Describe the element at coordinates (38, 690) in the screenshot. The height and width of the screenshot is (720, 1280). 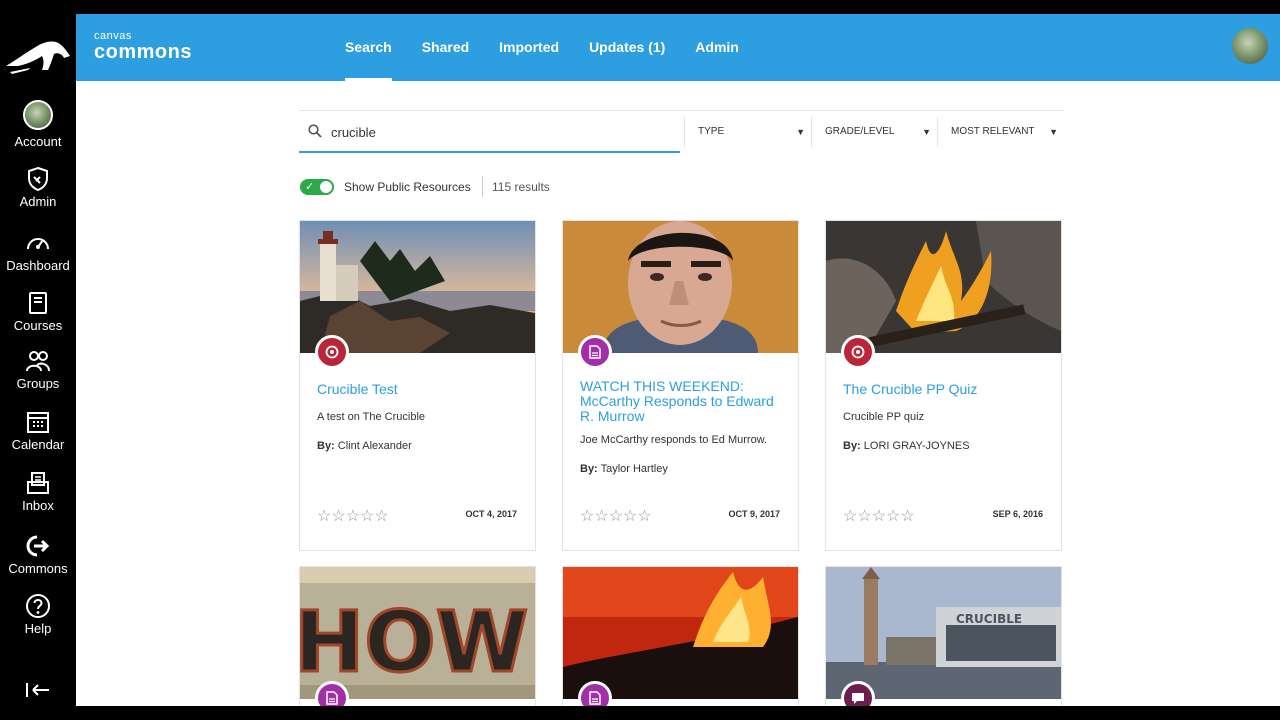
I see `collapse-nav-icon` at that location.